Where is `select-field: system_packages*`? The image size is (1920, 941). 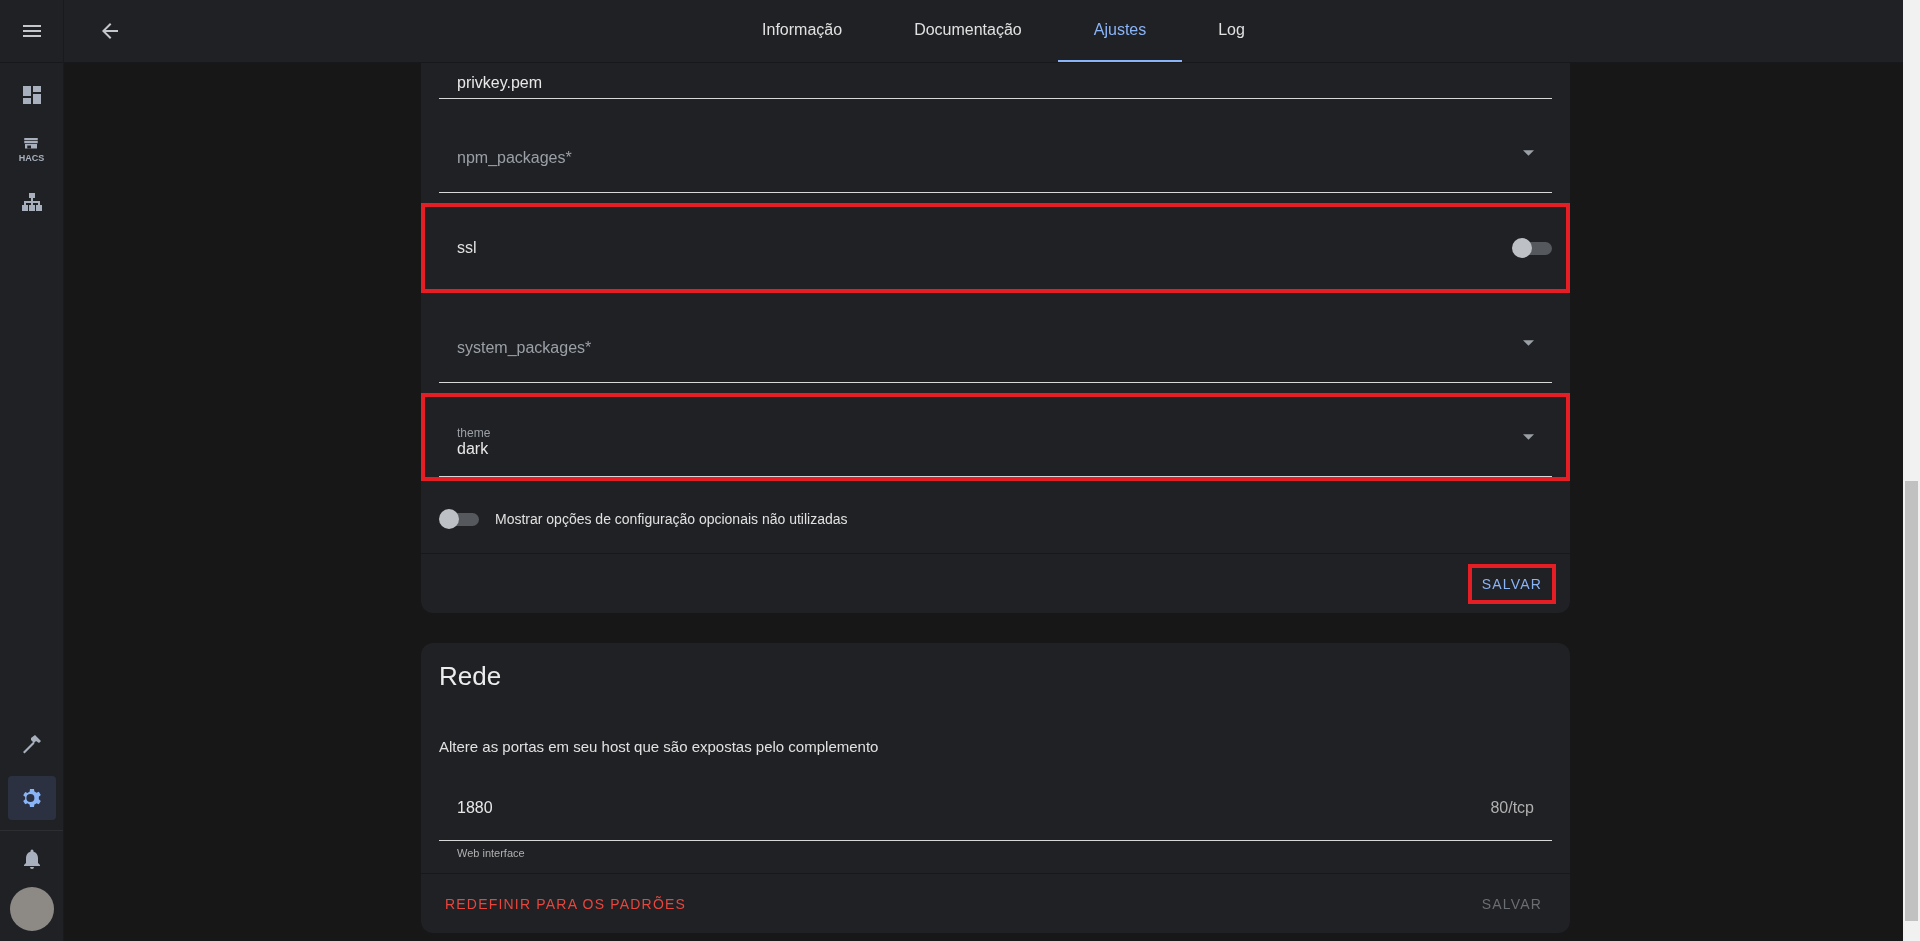 select-field: system_packages* is located at coordinates (995, 343).